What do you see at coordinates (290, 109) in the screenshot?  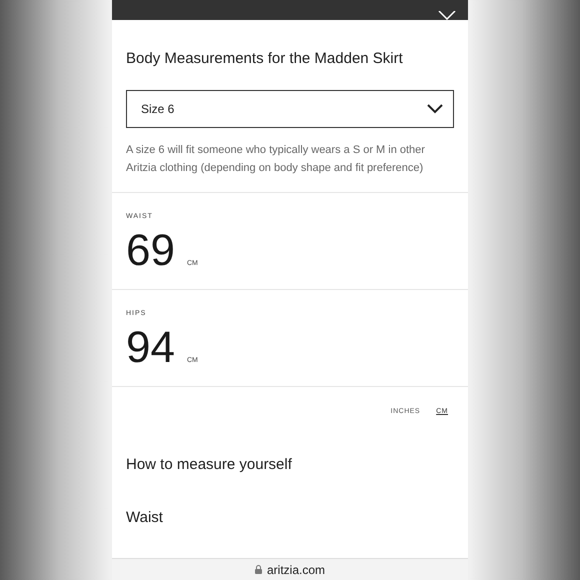 I see `size-dropdown: Size 6` at bounding box center [290, 109].